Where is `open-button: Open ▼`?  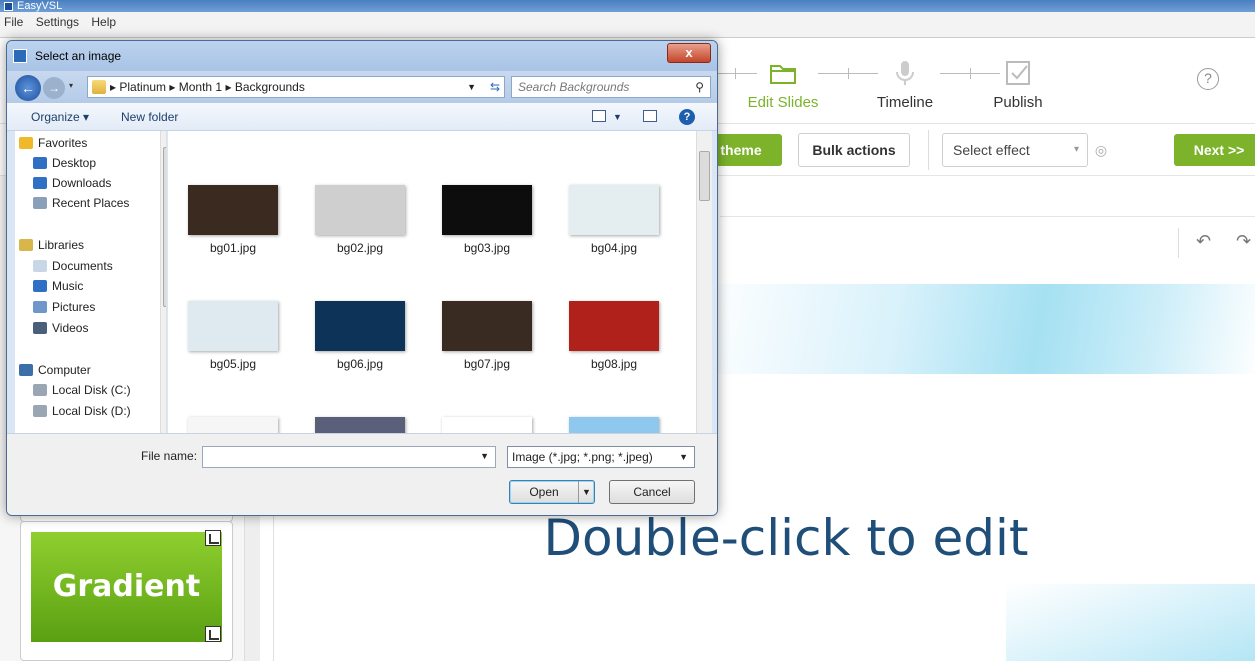 open-button: Open ▼ is located at coordinates (552, 492).